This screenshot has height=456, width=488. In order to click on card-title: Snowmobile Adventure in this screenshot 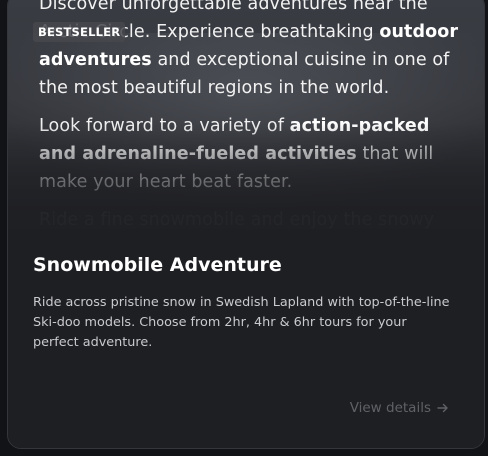, I will do `click(157, 265)`.